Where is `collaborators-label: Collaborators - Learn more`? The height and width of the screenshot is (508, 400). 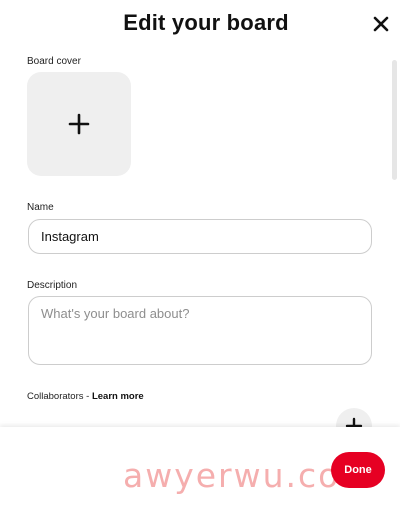 collaborators-label: Collaborators - Learn more is located at coordinates (85, 396).